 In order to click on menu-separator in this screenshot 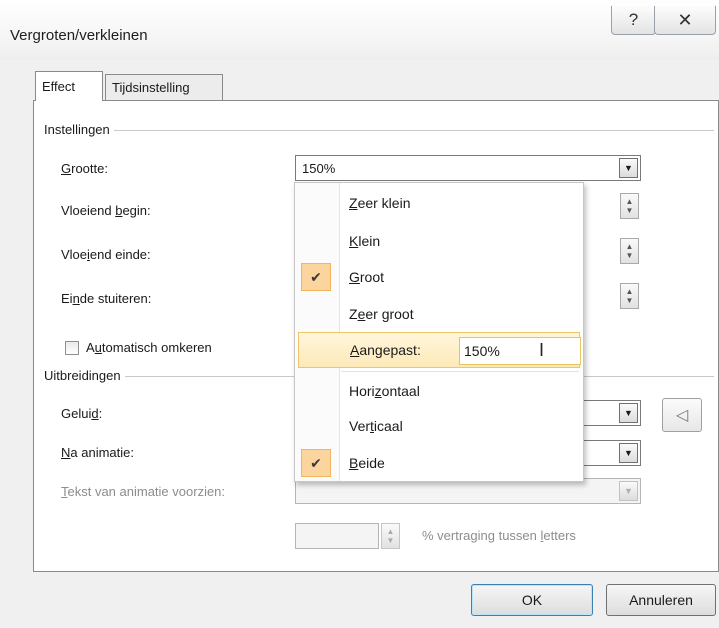, I will do `click(460, 371)`.